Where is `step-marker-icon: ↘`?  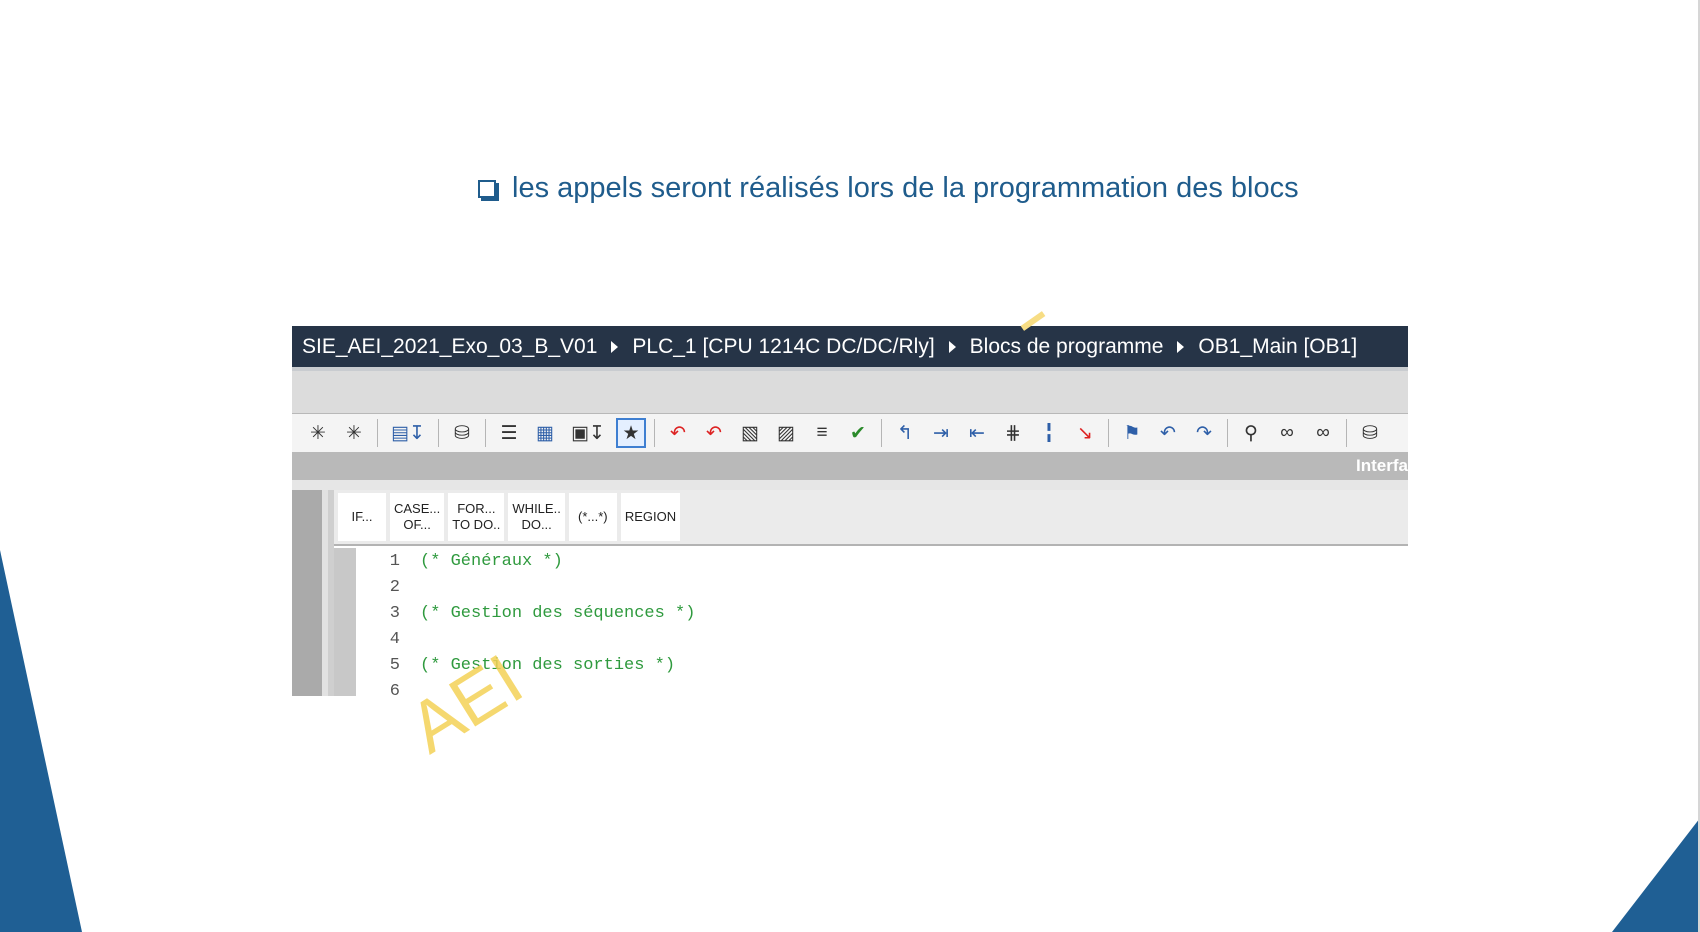 step-marker-icon: ↘ is located at coordinates (1085, 433).